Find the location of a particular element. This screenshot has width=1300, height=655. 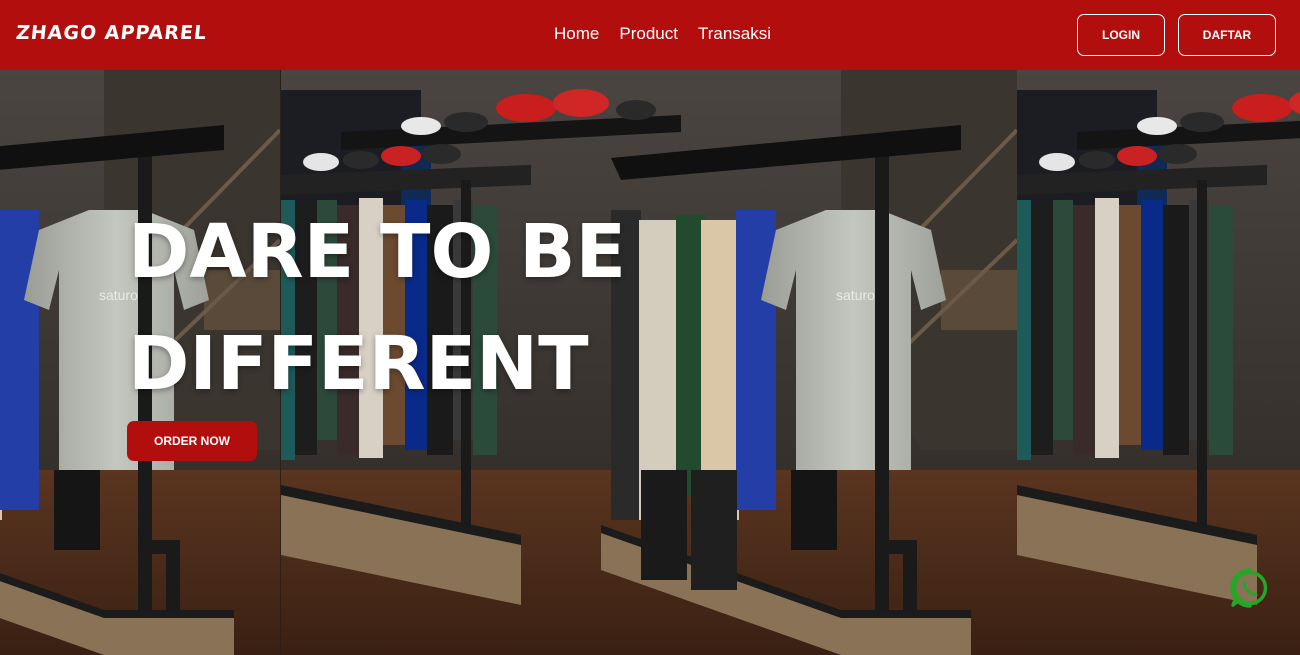

hero-title-line-2: DIFFERENT is located at coordinates (358, 364).